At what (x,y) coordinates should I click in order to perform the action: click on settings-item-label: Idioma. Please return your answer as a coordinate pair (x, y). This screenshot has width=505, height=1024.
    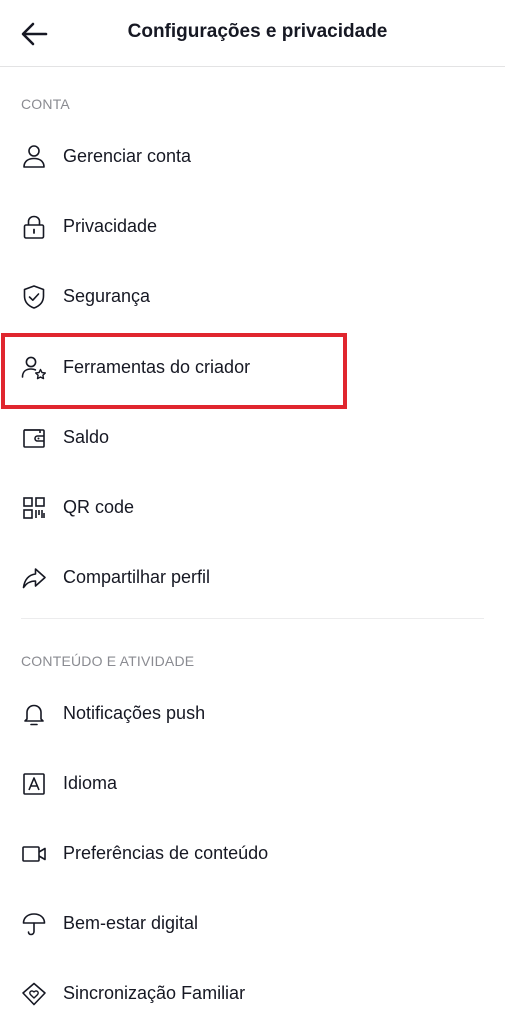
    Looking at the image, I should click on (90, 783).